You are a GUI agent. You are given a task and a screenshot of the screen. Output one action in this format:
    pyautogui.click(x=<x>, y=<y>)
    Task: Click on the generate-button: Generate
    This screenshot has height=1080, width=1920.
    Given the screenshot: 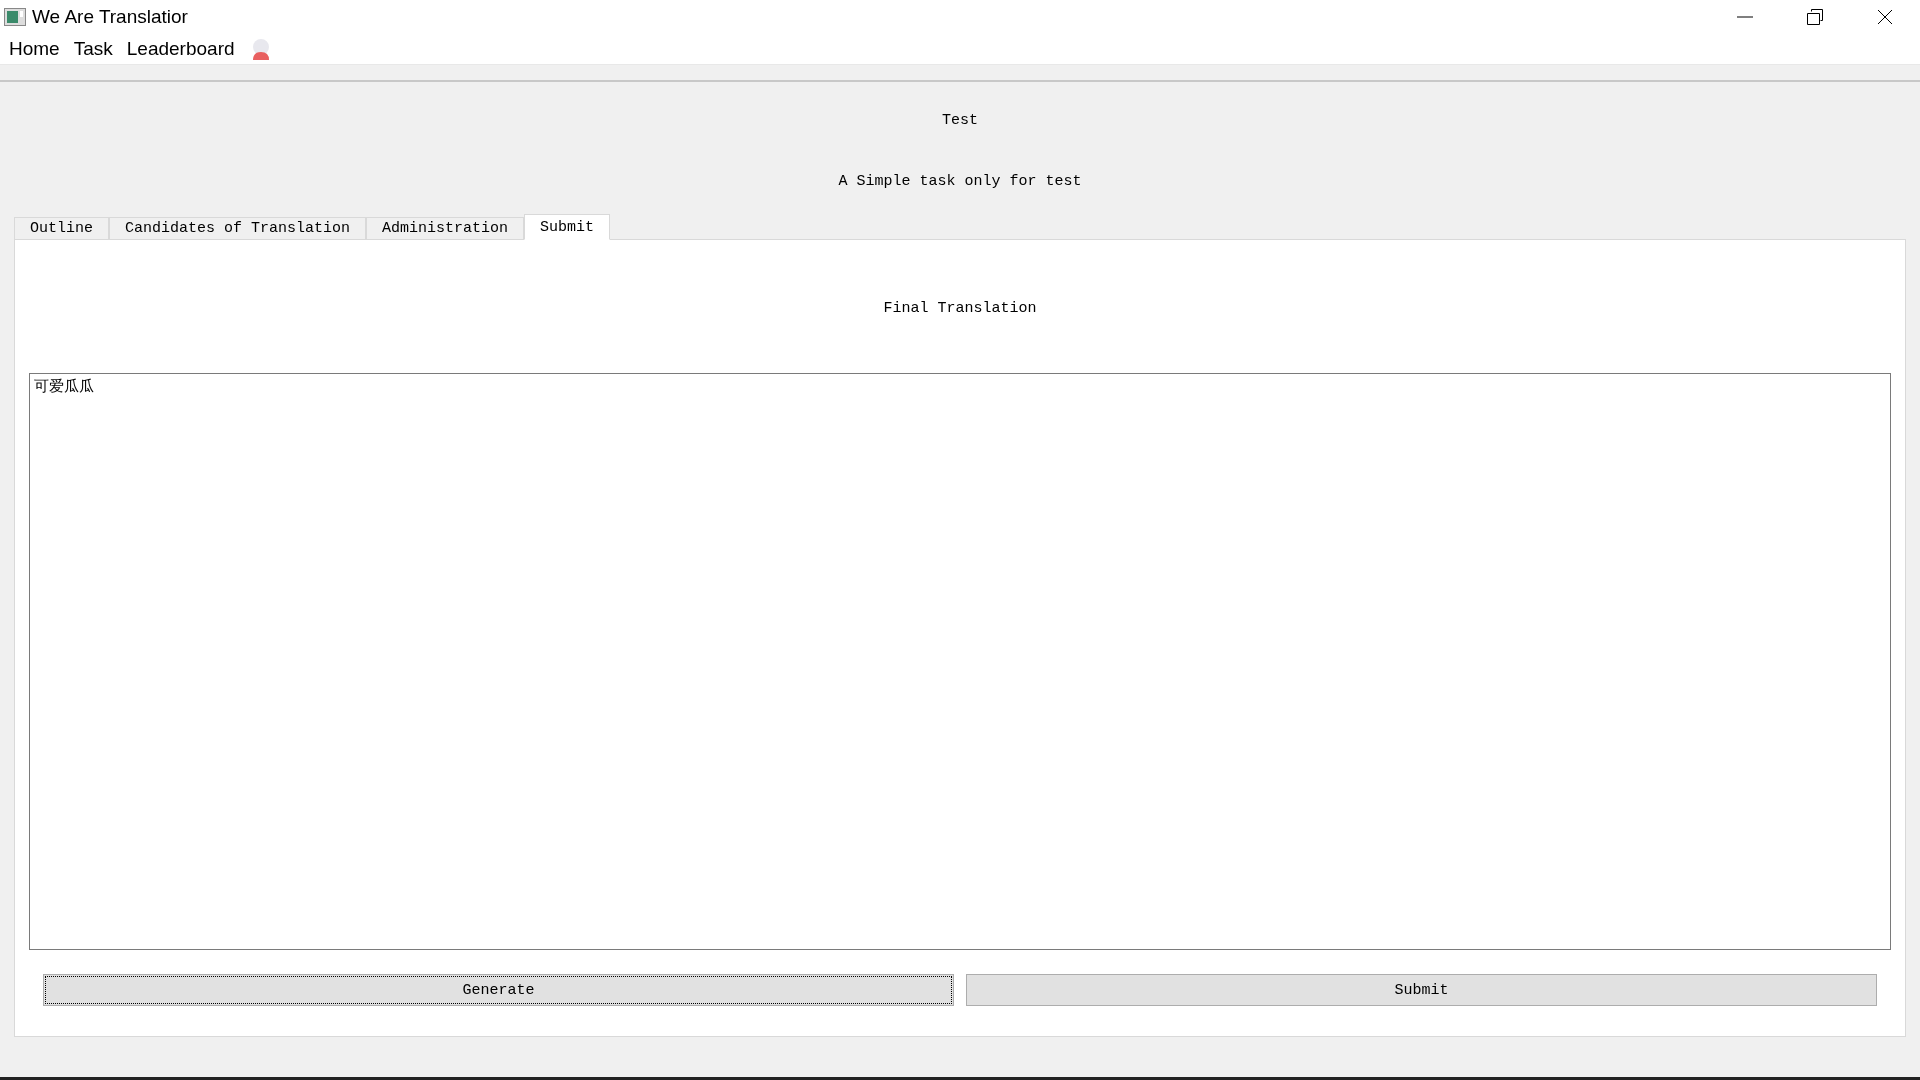 What is the action you would take?
    pyautogui.click(x=498, y=990)
    